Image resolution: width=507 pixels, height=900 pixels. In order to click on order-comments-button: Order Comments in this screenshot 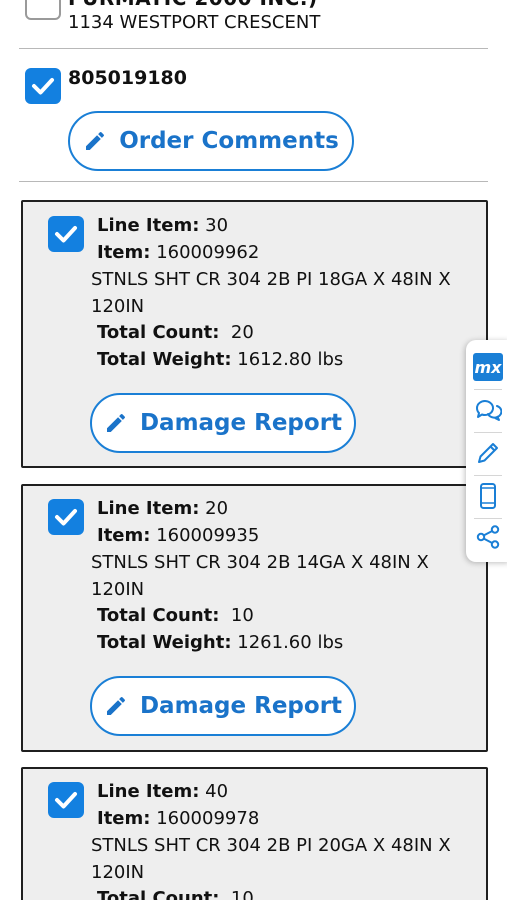, I will do `click(211, 141)`.